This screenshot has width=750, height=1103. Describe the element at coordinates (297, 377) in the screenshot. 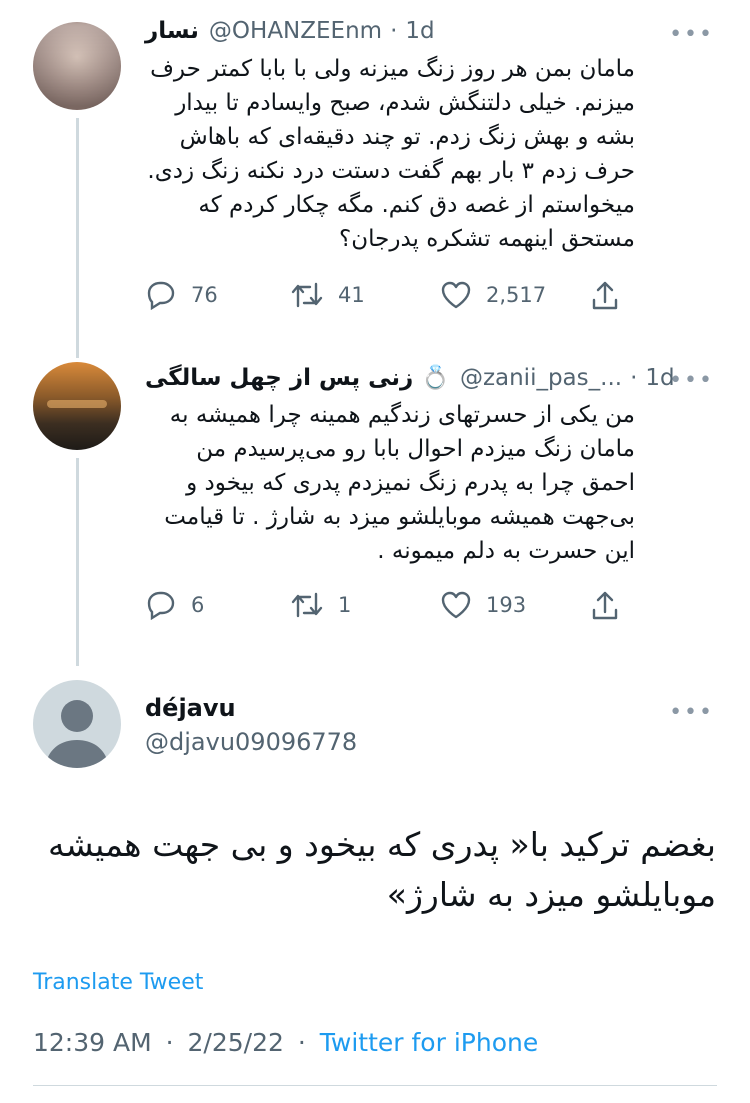

I see `display-name: زنی پس از چهل سالگی 💍` at that location.